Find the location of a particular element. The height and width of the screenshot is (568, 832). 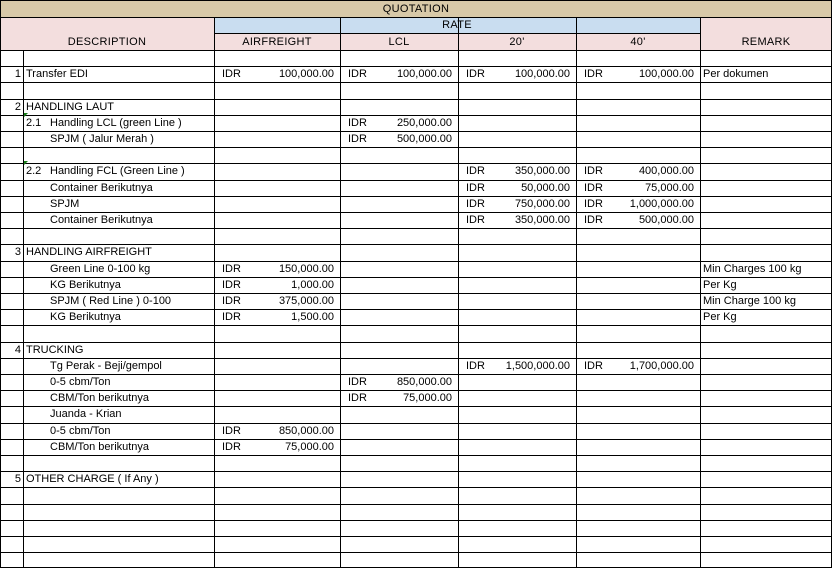

row-description: TRUCKING is located at coordinates (55, 350).